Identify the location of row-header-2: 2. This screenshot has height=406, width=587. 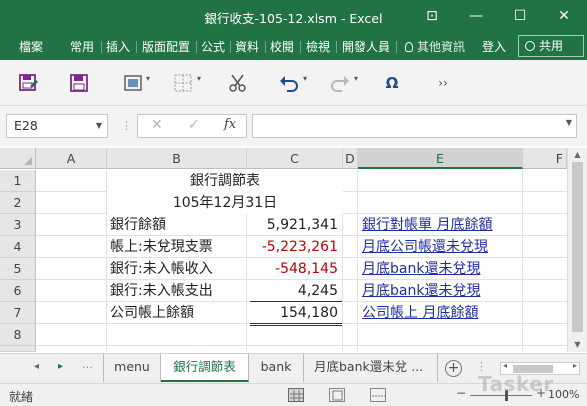
(18, 203).